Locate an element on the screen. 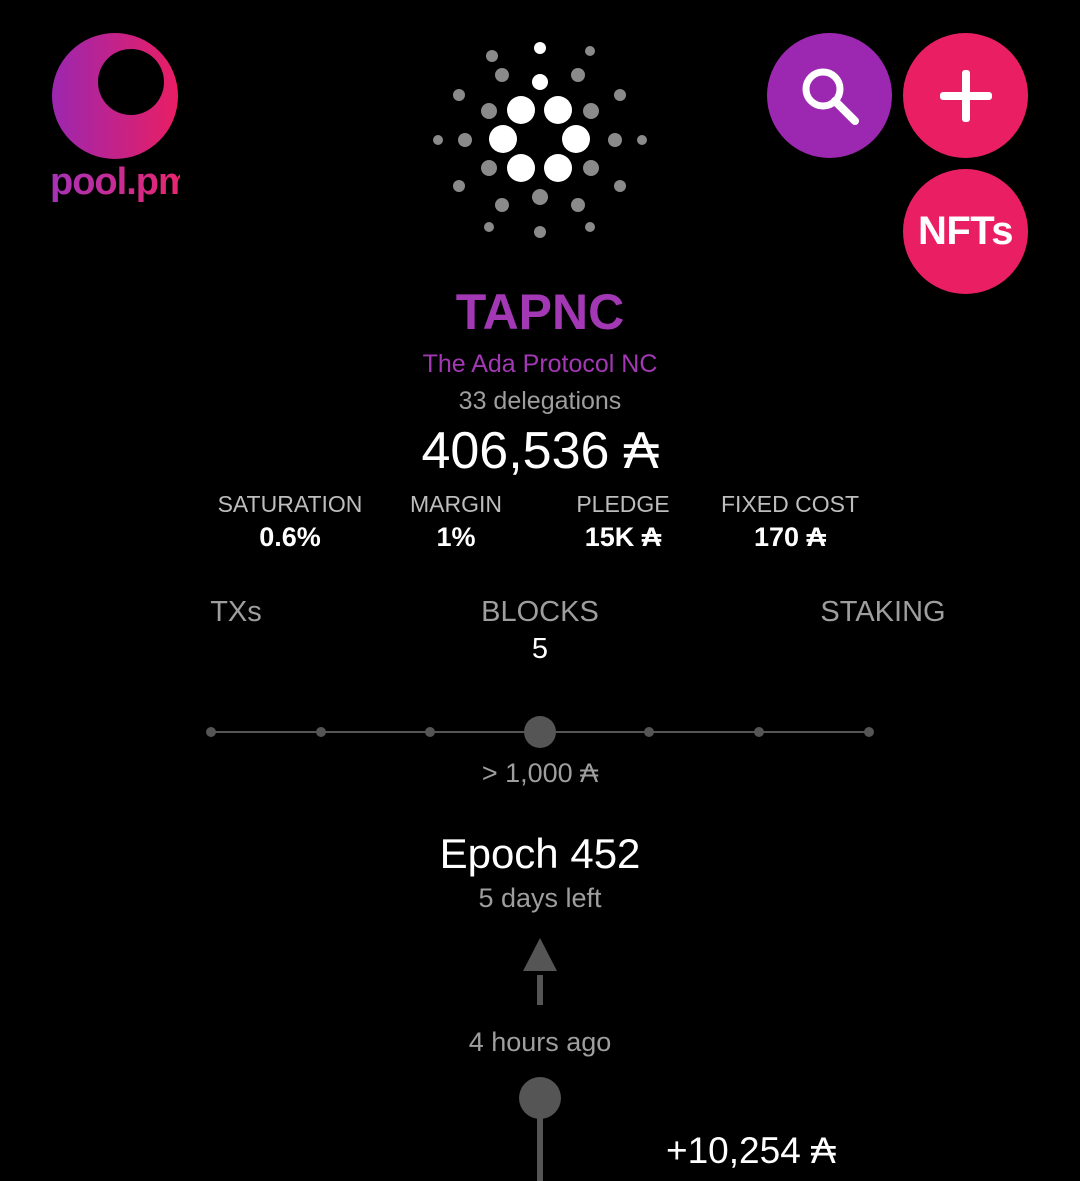  block-time-ago: 4 hours ago is located at coordinates (540, 1042).